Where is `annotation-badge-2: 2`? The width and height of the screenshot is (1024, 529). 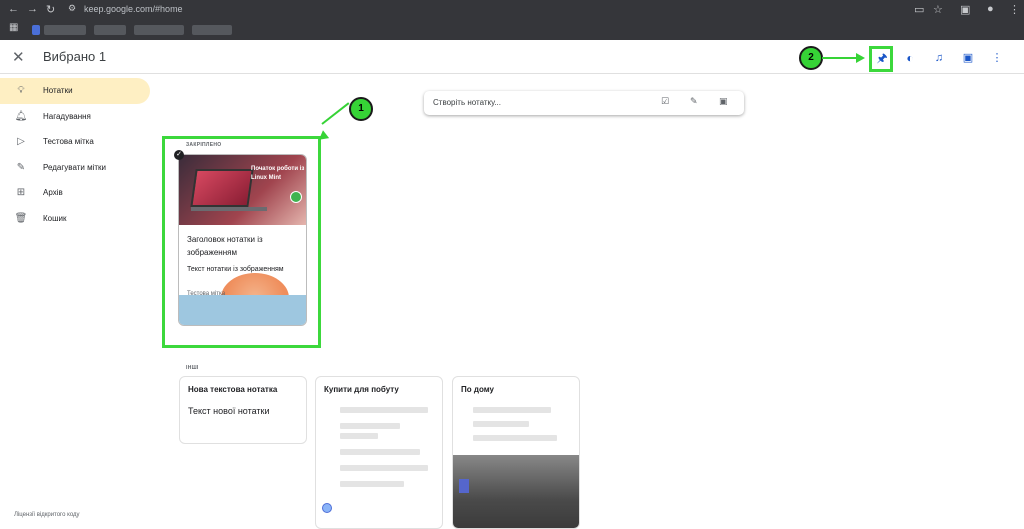
annotation-badge-2: 2 is located at coordinates (811, 58).